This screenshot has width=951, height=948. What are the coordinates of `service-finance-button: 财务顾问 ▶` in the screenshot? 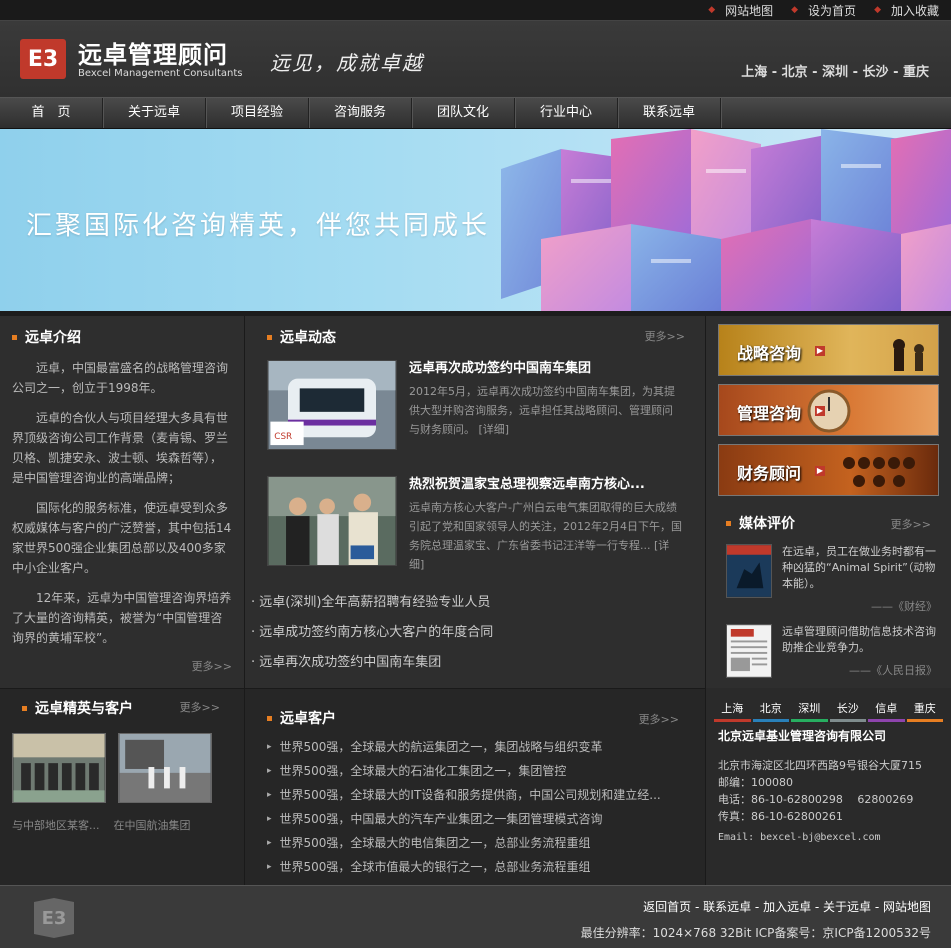 It's located at (828, 470).